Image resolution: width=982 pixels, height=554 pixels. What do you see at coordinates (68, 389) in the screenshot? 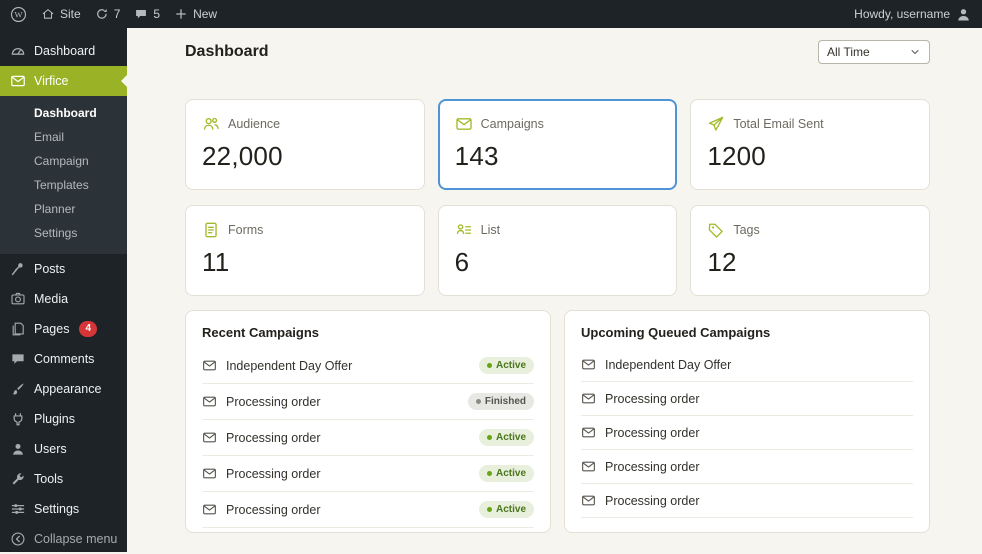
I see `sidebar-item-label: Appearance` at bounding box center [68, 389].